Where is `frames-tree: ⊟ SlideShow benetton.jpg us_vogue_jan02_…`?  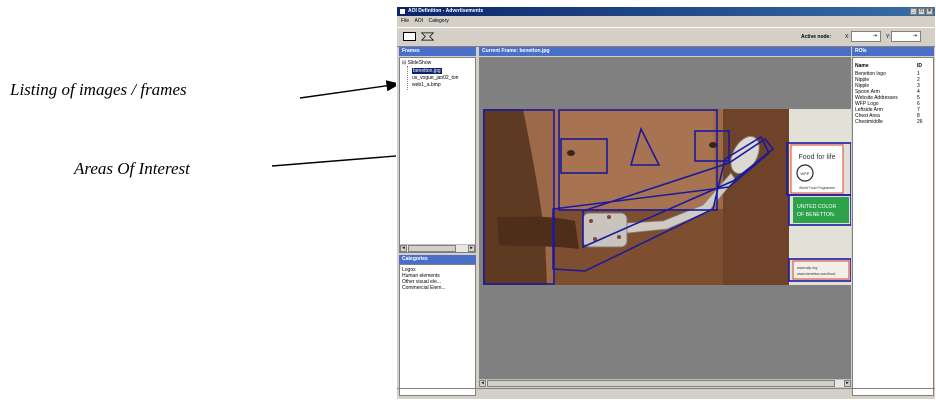
frames-tree: ⊟ SlideShow benetton.jpg us_vogue_jan02_… is located at coordinates (437, 155).